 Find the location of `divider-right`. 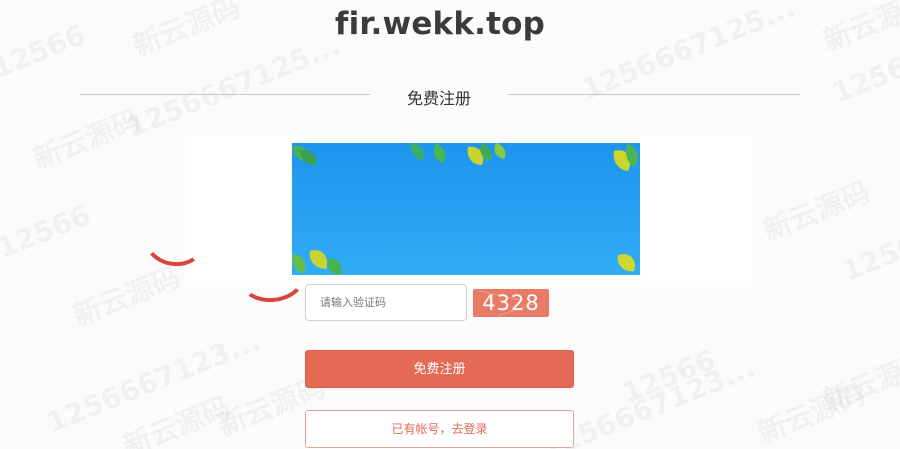

divider-right is located at coordinates (654, 94).